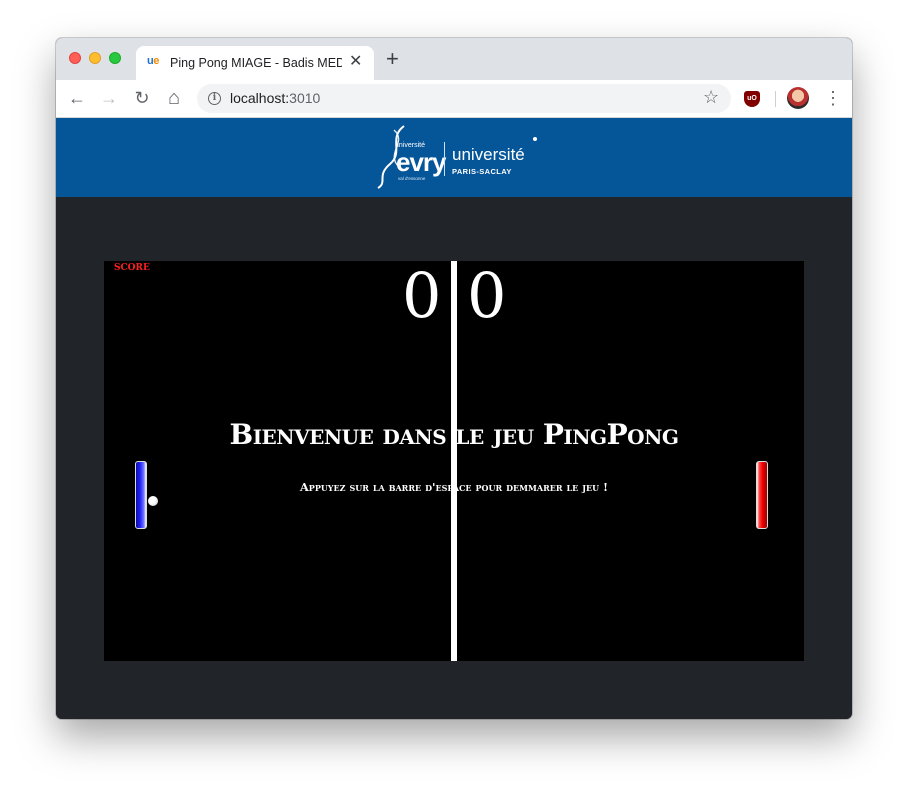 The height and width of the screenshot is (794, 908). What do you see at coordinates (77, 98) in the screenshot?
I see `back-button: ←` at bounding box center [77, 98].